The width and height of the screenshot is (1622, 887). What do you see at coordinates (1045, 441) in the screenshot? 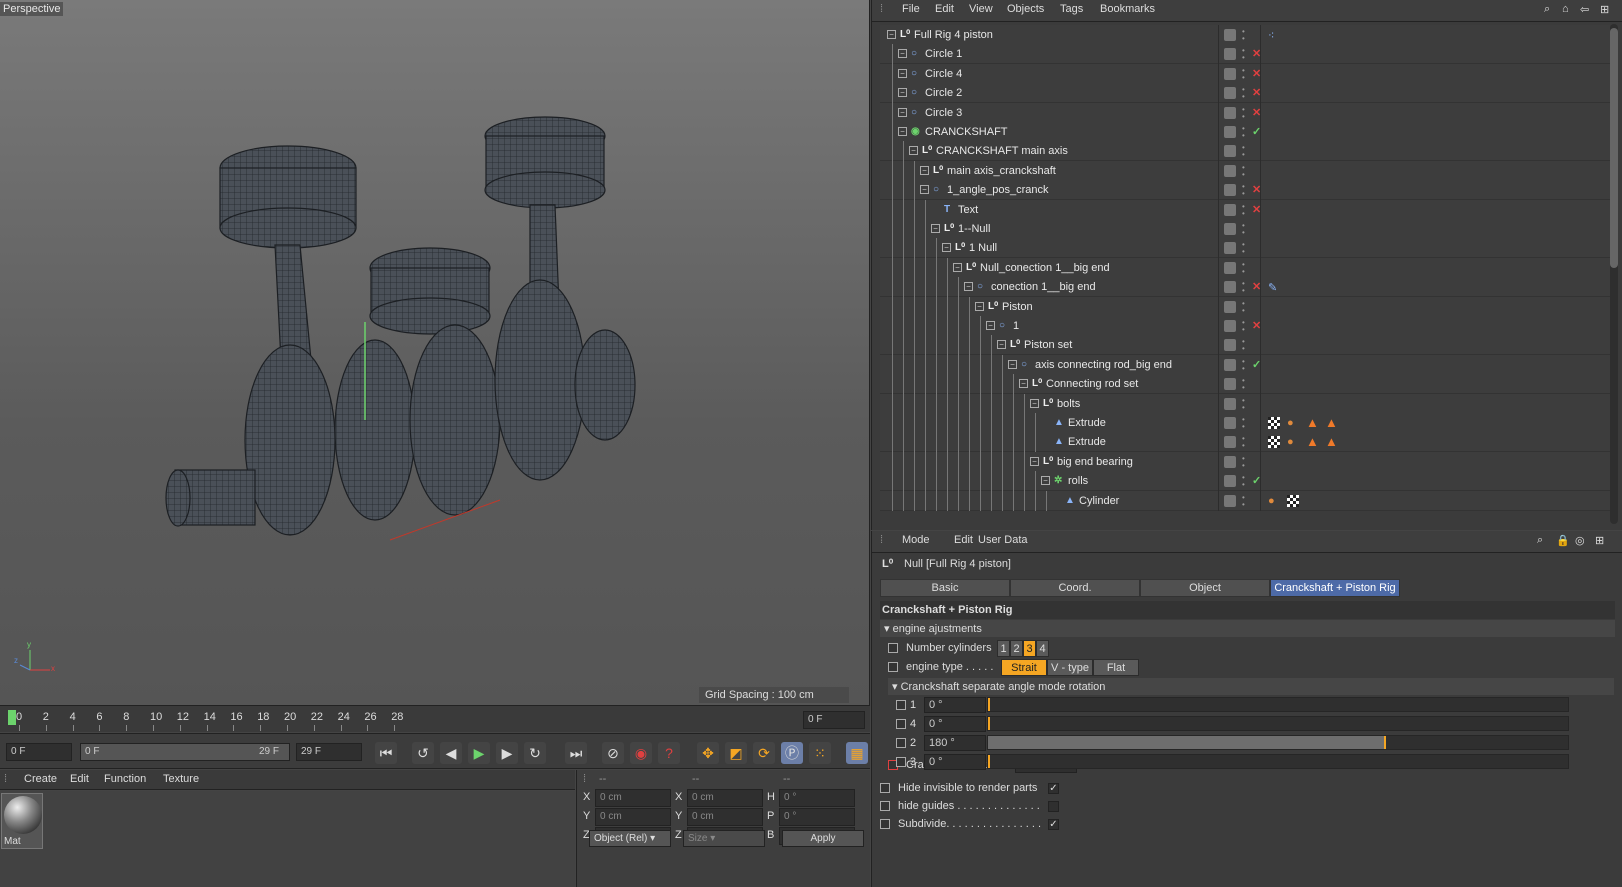
I see `expand-toggle-icon` at bounding box center [1045, 441].